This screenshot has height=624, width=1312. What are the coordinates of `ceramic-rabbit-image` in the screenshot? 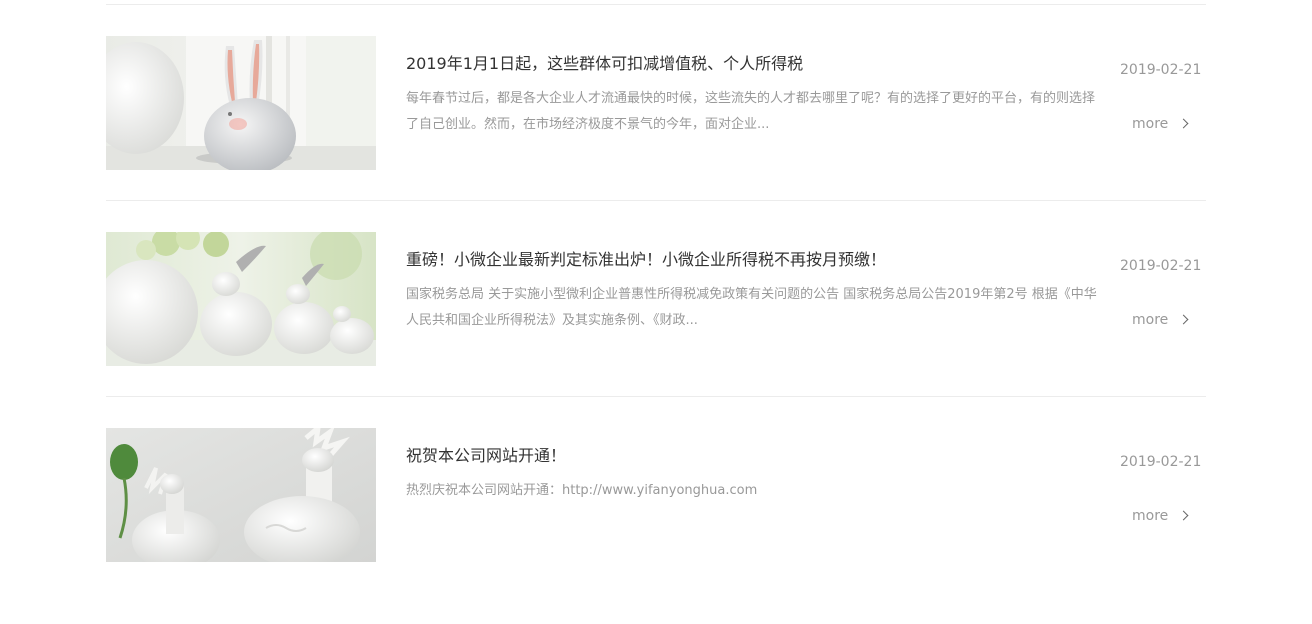 It's located at (241, 103).